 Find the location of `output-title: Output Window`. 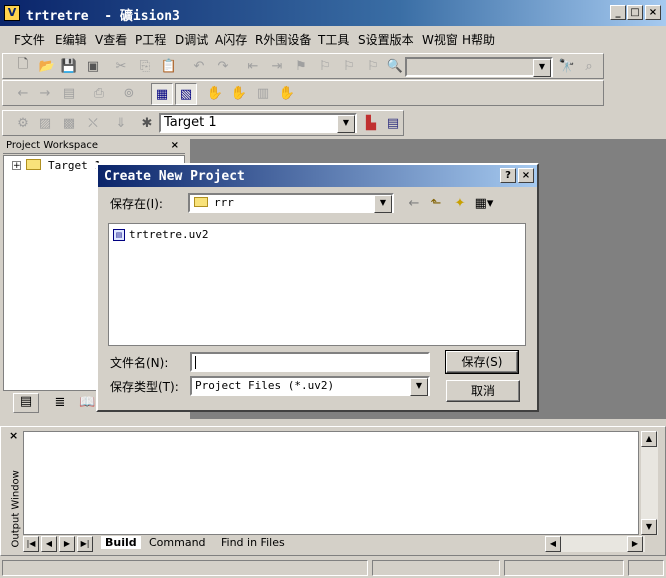

output-title: Output Window is located at coordinates (16, 509).